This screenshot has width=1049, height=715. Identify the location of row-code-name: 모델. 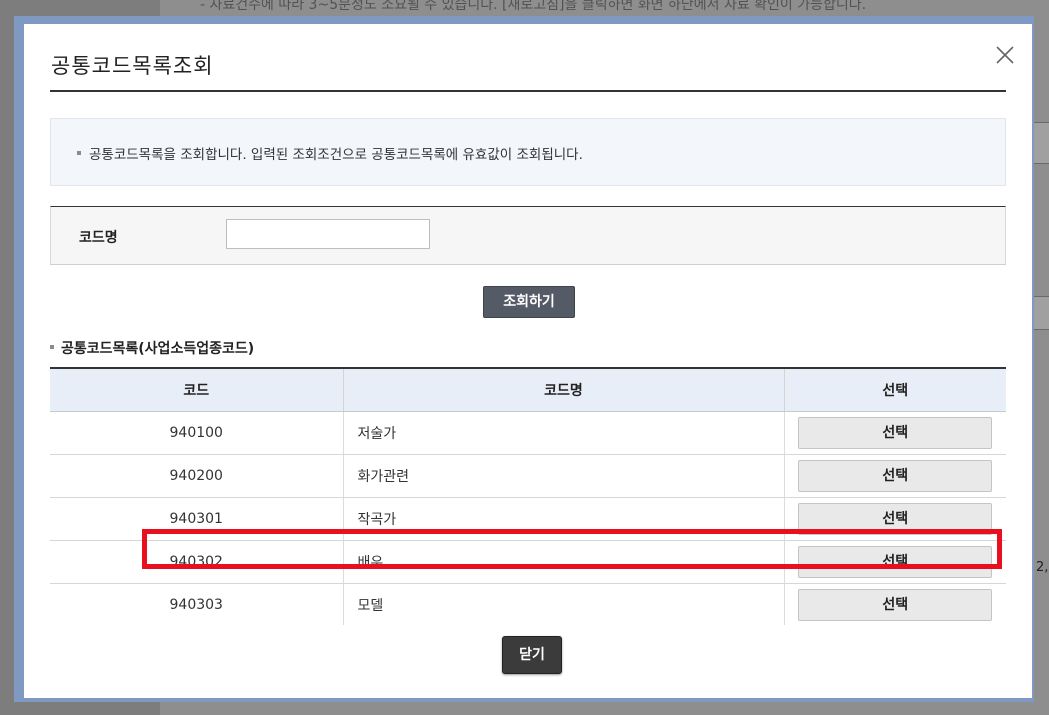
(564, 604).